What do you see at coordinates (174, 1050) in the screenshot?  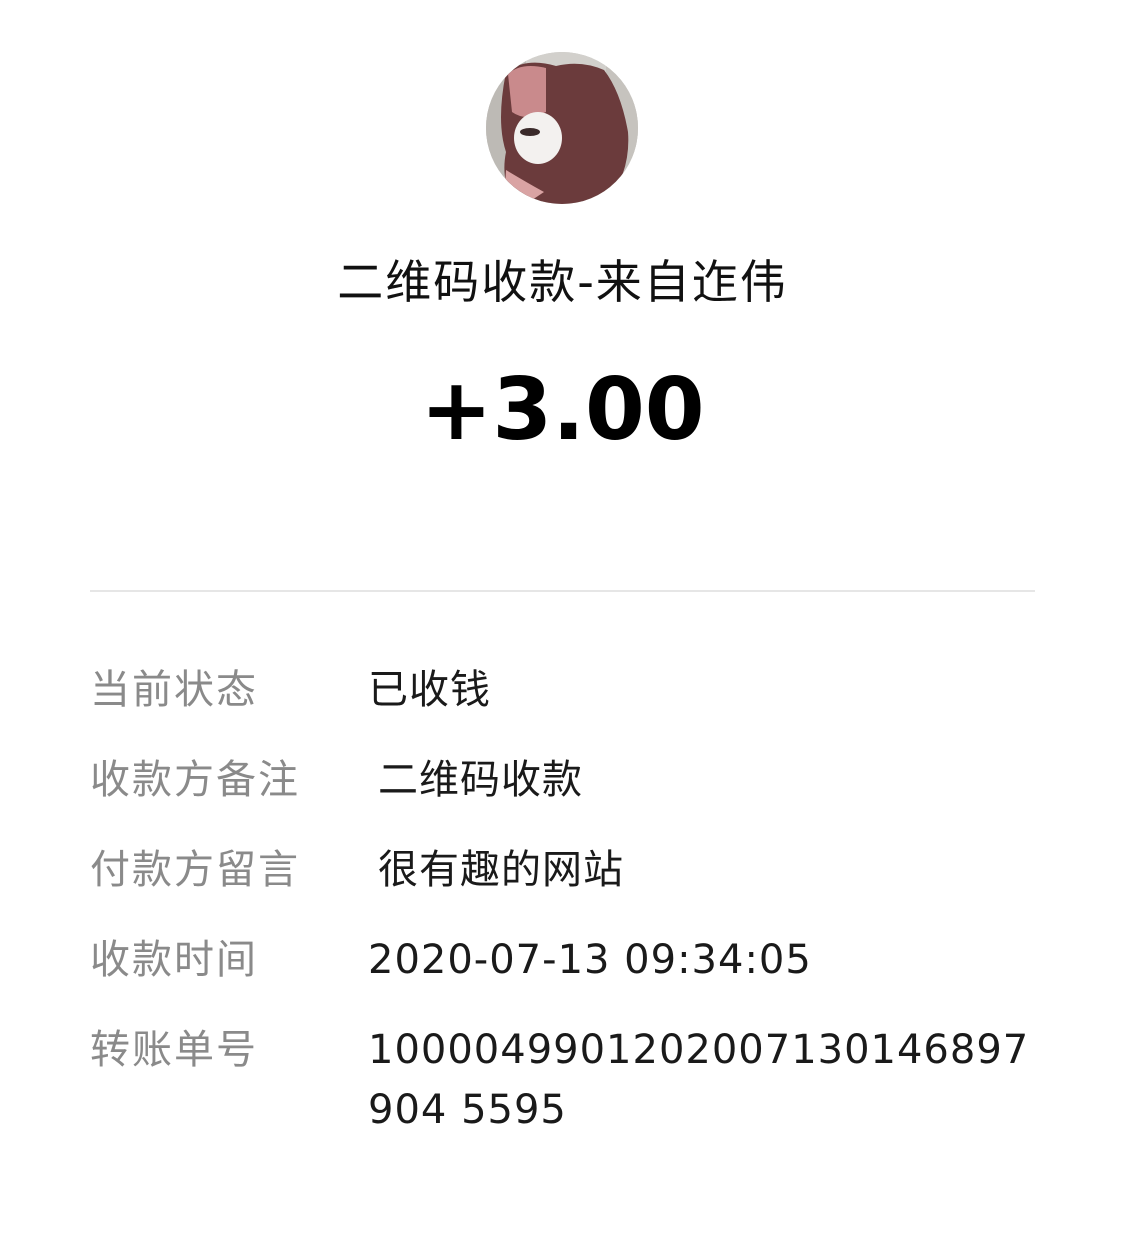 I see `order-label: 转账单号` at bounding box center [174, 1050].